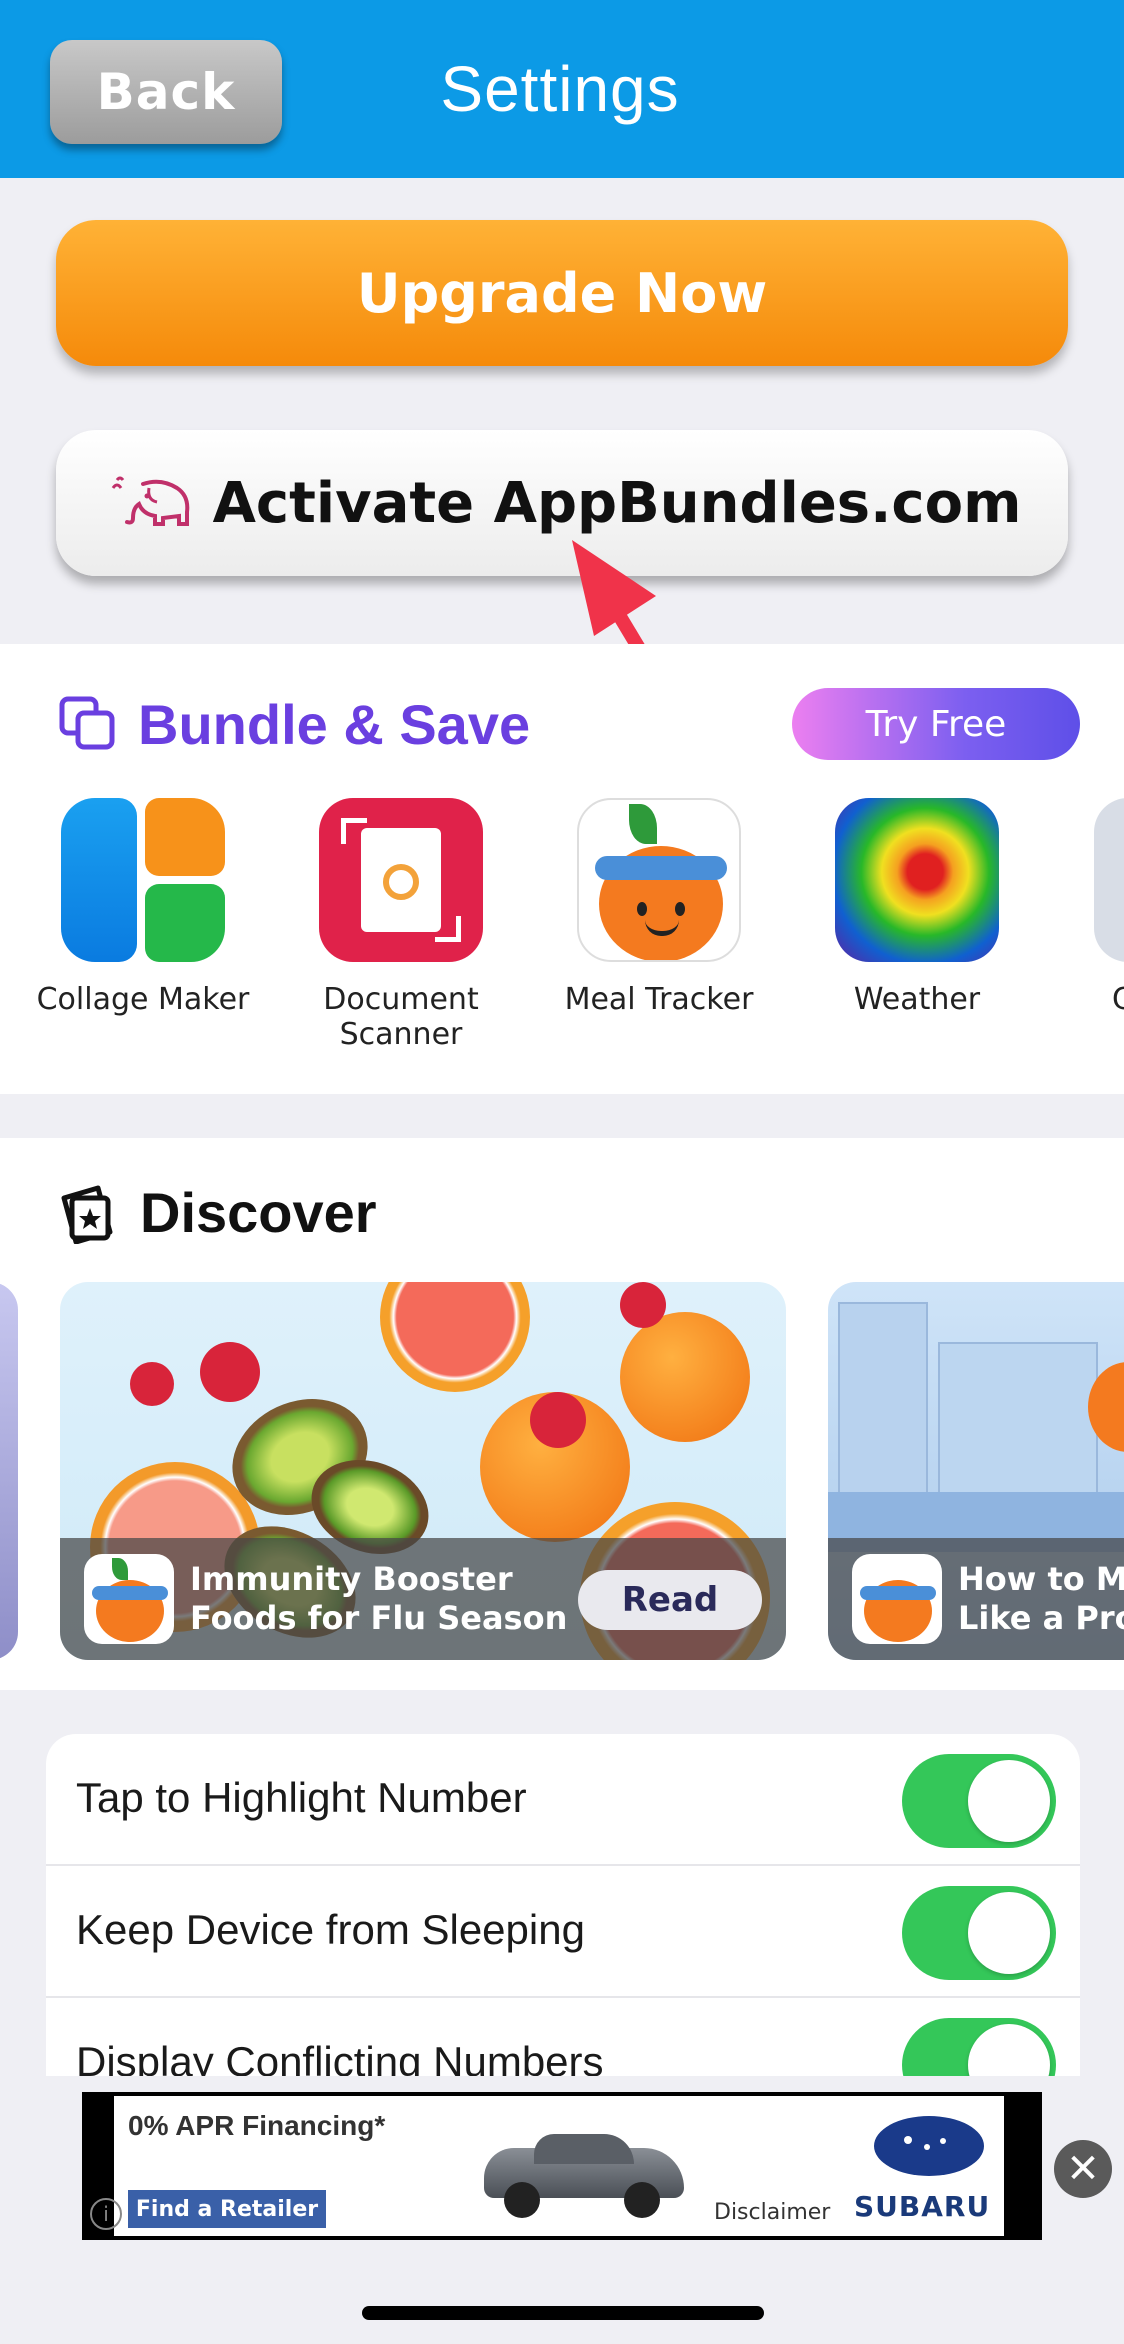 Image resolution: width=1124 pixels, height=2344 pixels. Describe the element at coordinates (563, 1800) in the screenshot. I see `setting-row-highlight-number: Tap to Highlight Number` at that location.